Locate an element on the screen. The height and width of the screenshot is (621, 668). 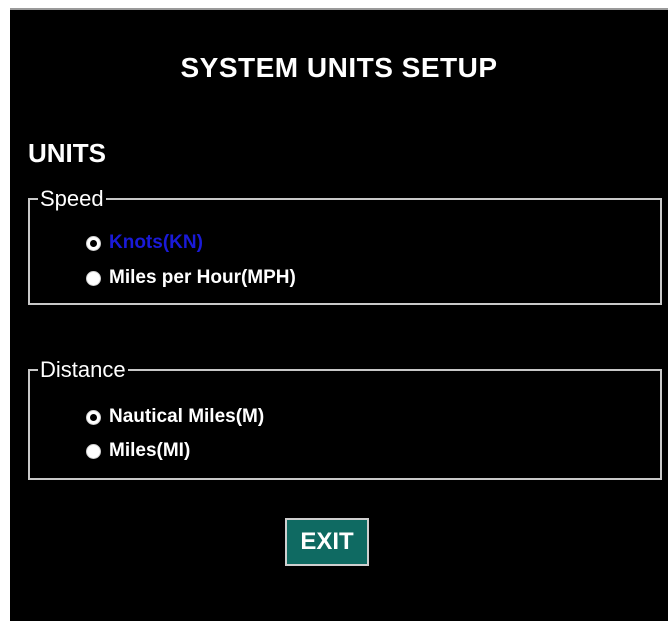
knots-label: Knots(KN) is located at coordinates (156, 243).